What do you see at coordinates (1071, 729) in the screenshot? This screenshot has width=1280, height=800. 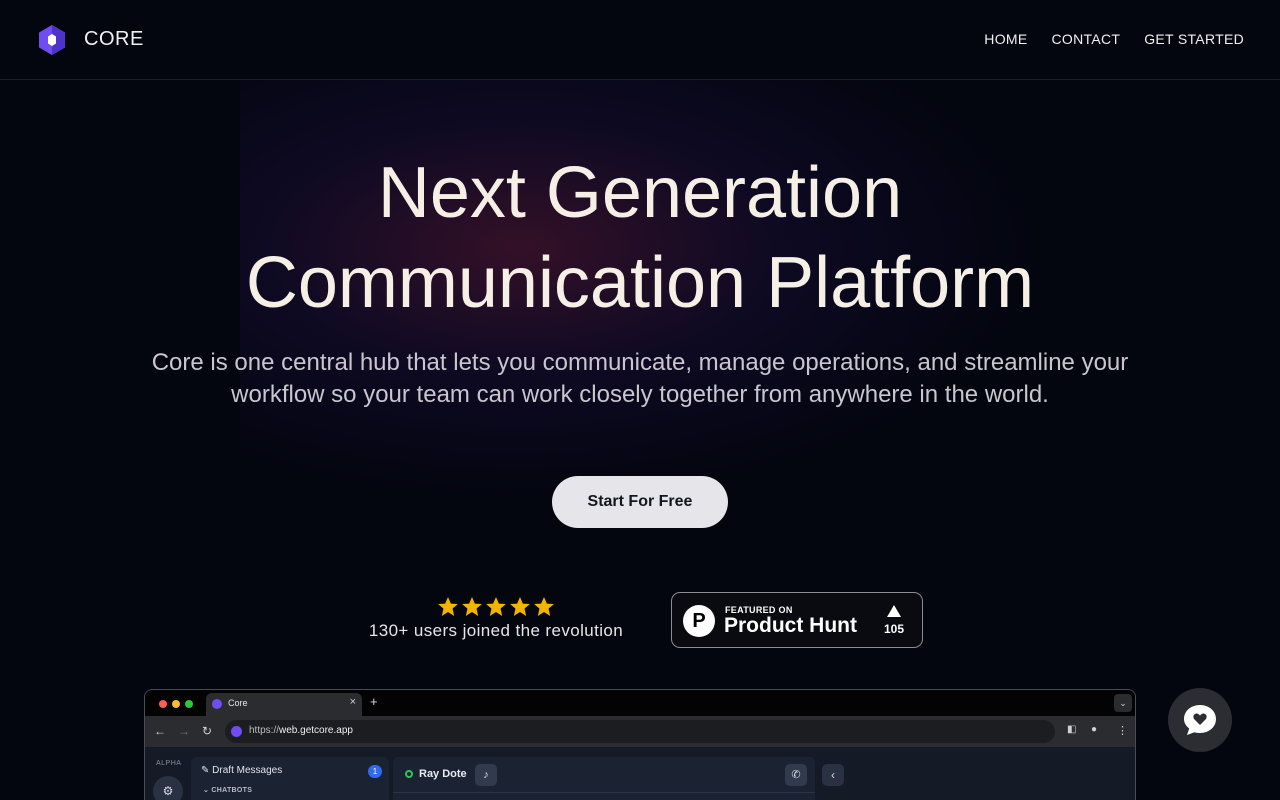 I see `sidebar-toggle-icon: ◧` at bounding box center [1071, 729].